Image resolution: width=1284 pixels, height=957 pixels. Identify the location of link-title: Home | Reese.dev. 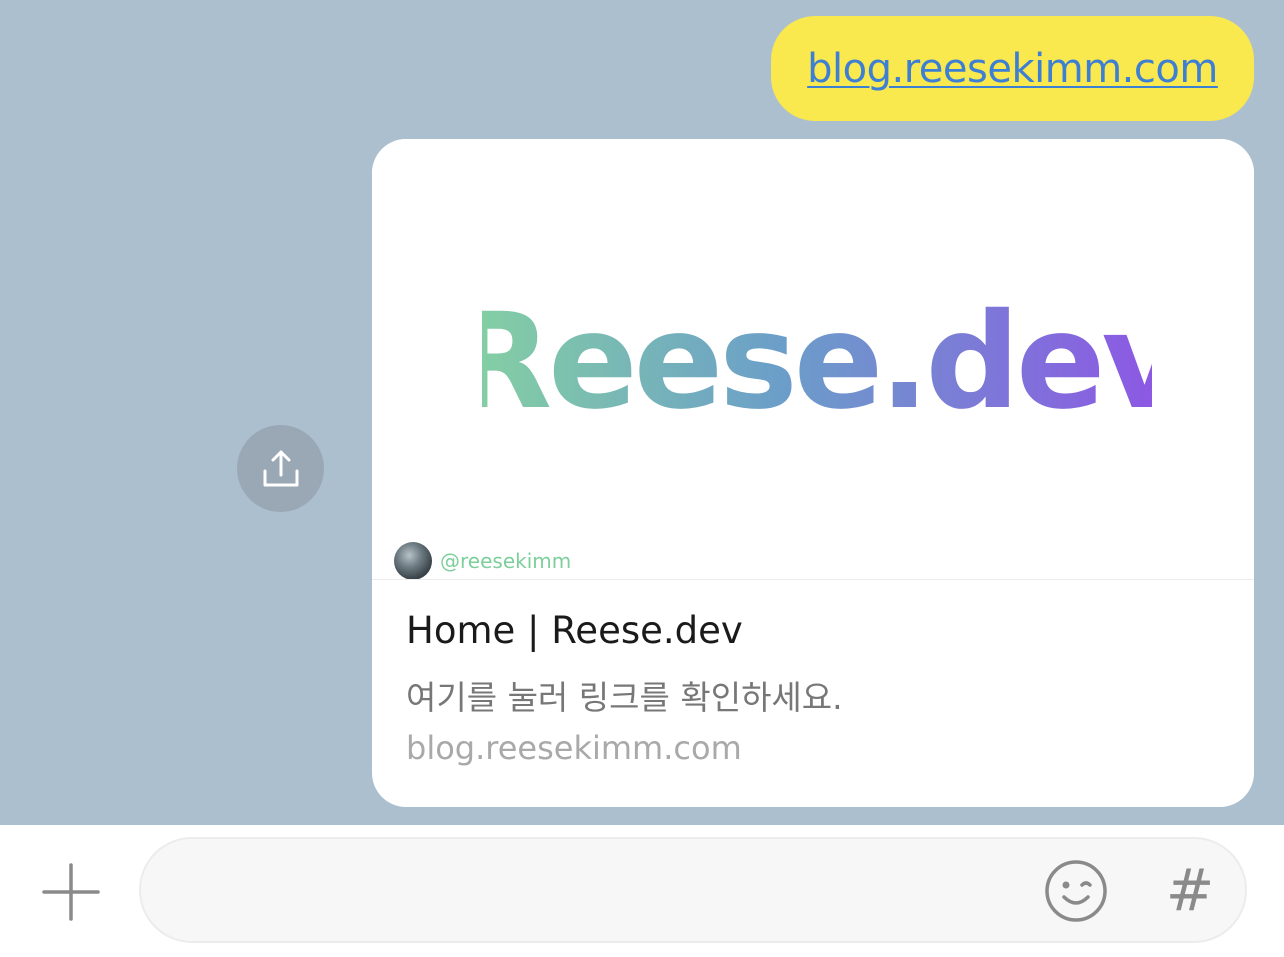
(574, 630).